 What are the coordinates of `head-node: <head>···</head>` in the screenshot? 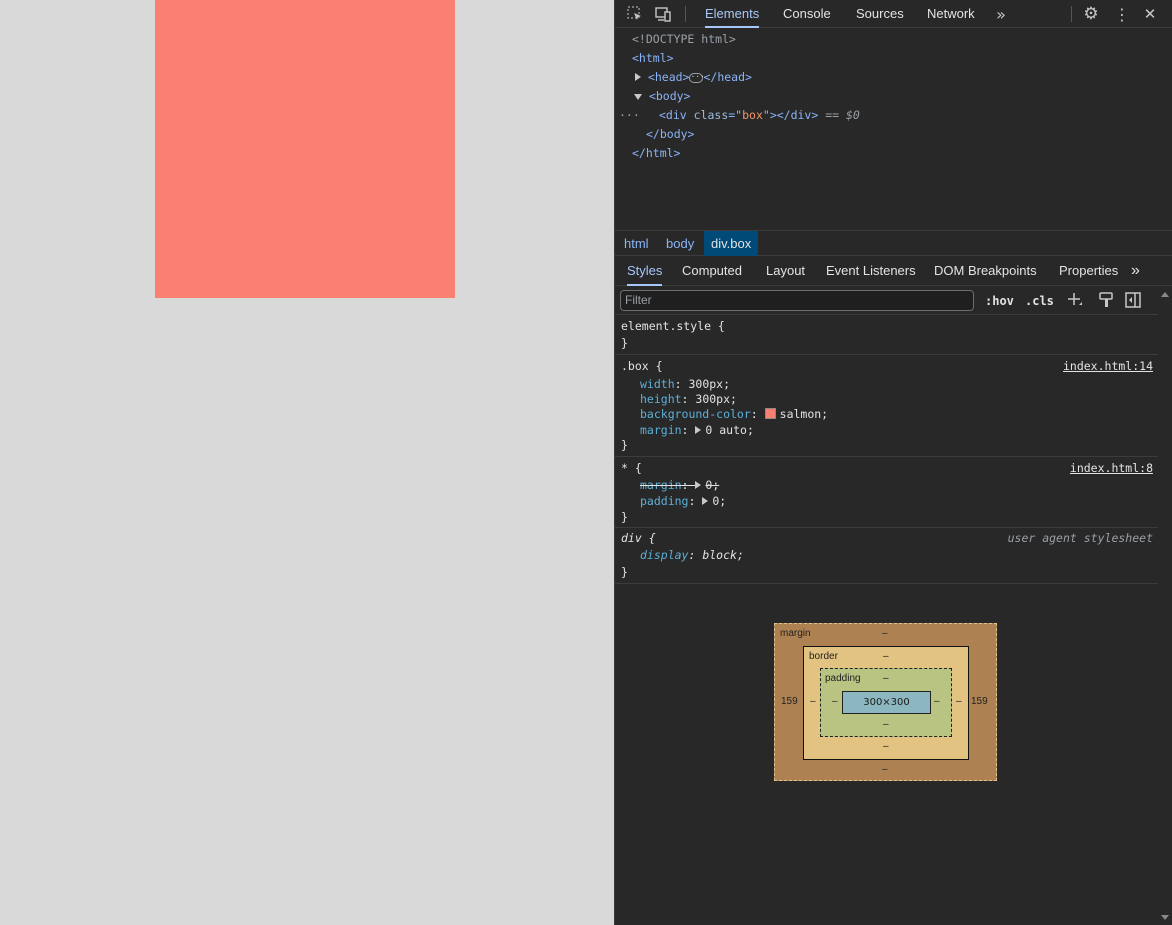 It's located at (693, 77).